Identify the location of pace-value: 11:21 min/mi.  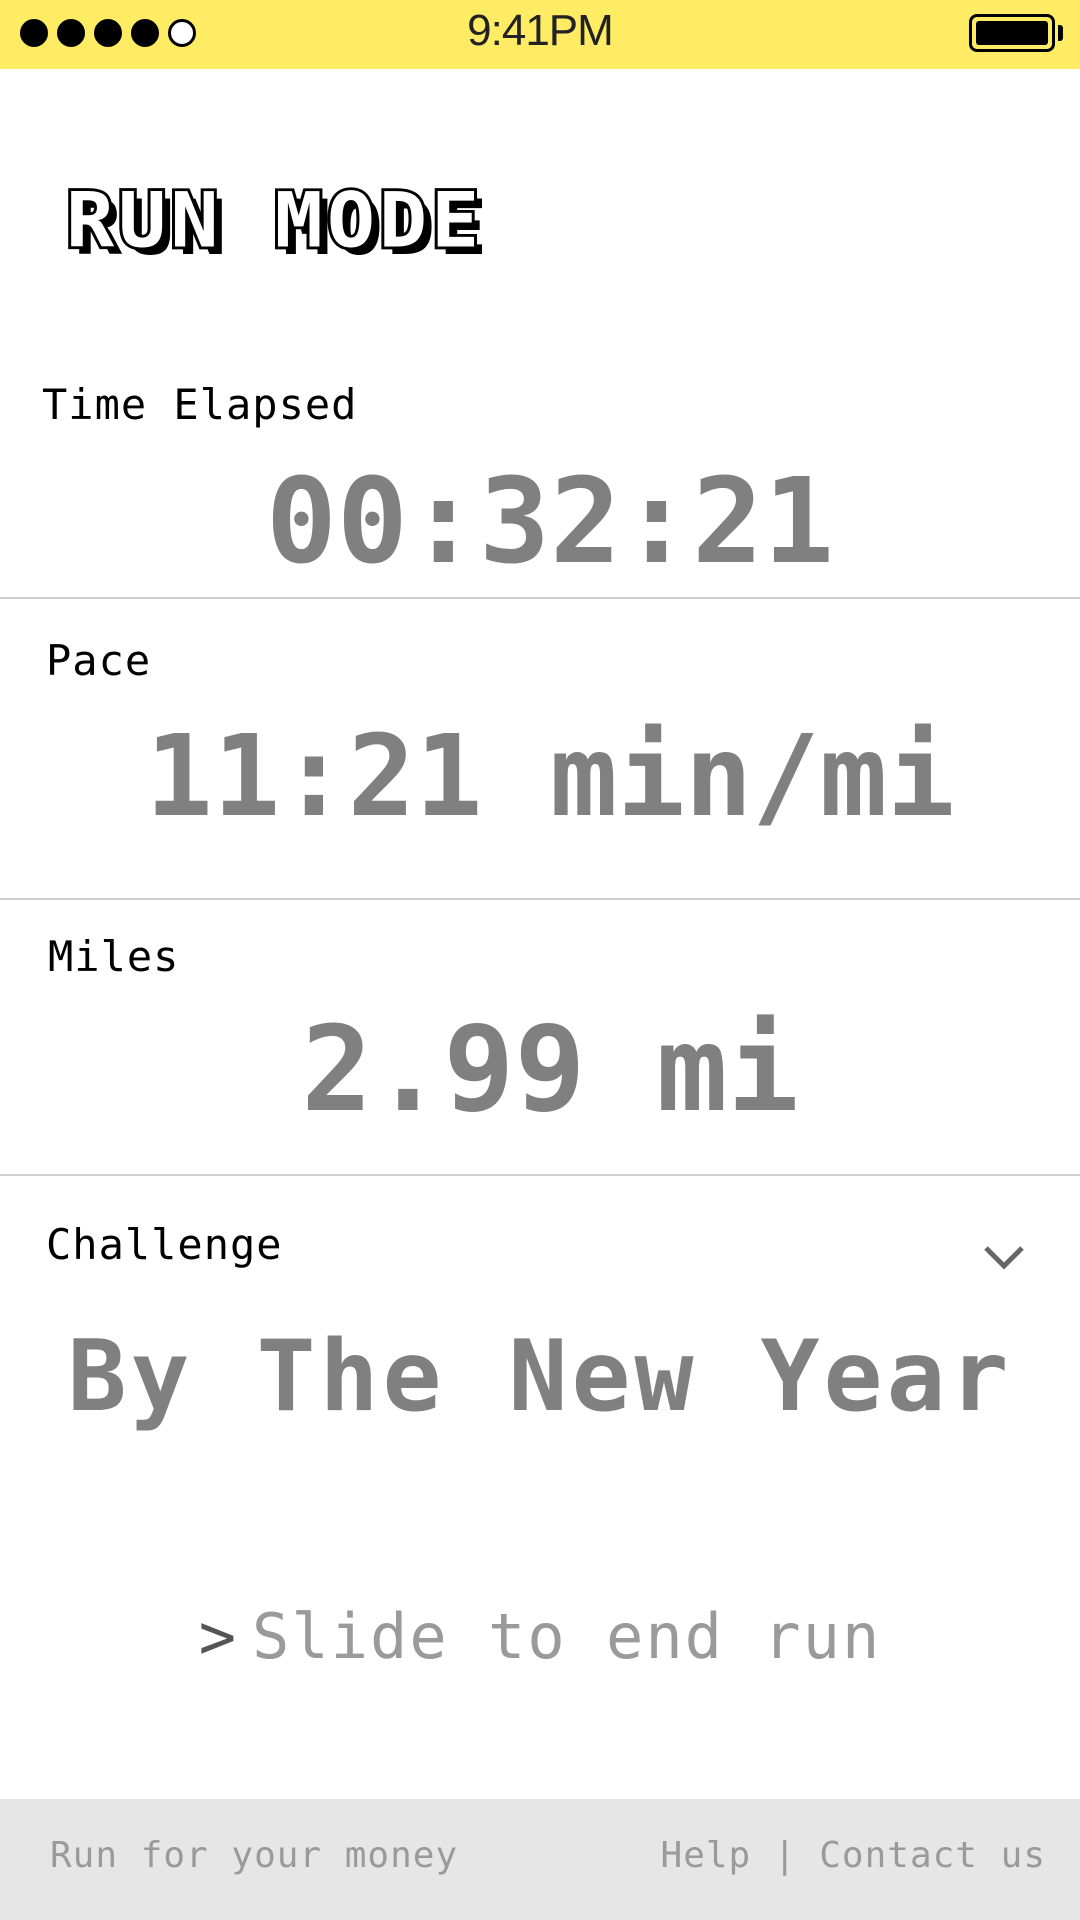
(550, 777).